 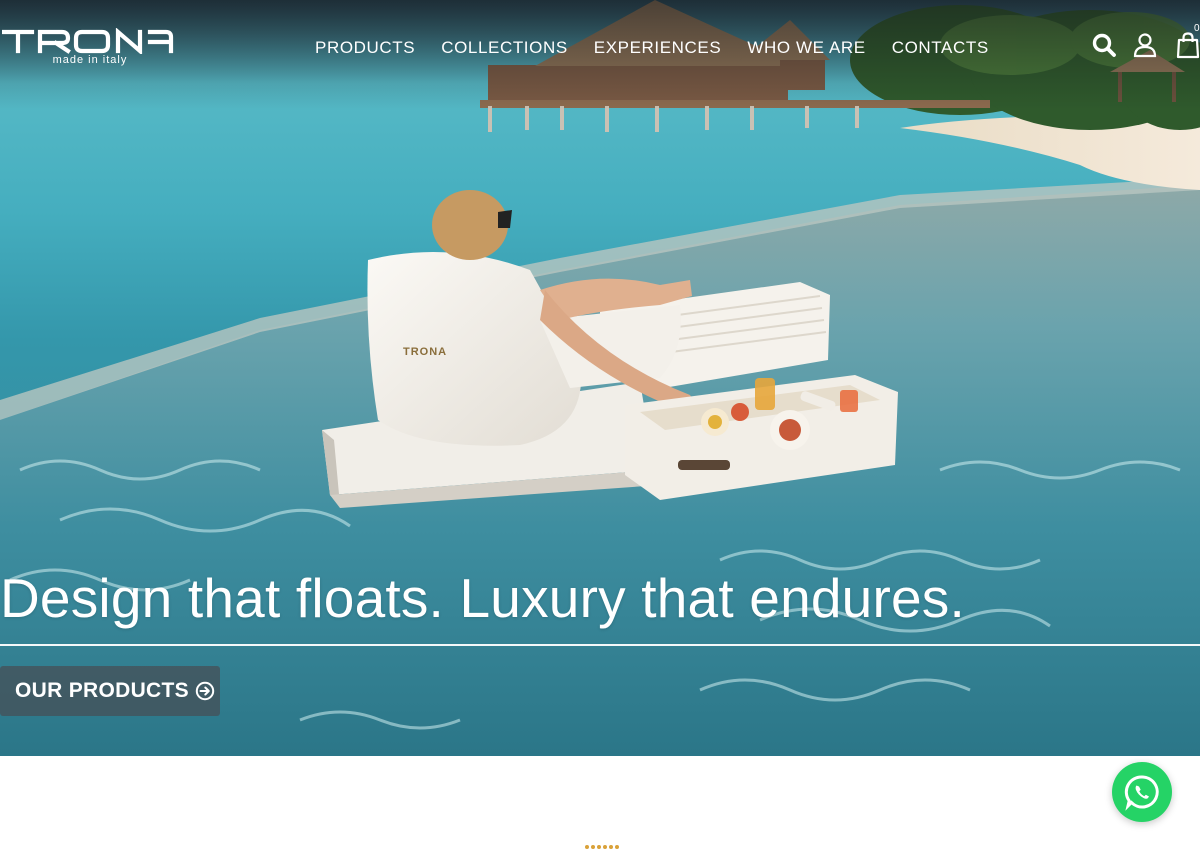 I want to click on nav-item-contacts: CONTACTS, so click(x=940, y=48).